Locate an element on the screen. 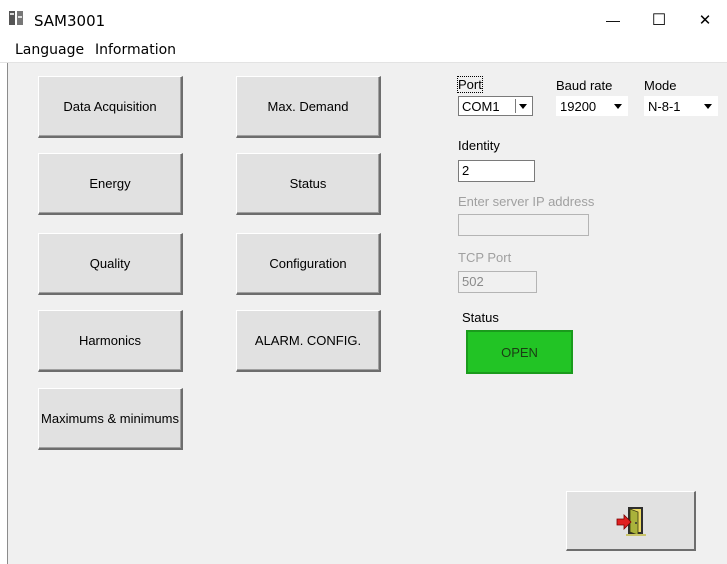  alarm-config-button: ALARM. CONFIG. is located at coordinates (308, 341).